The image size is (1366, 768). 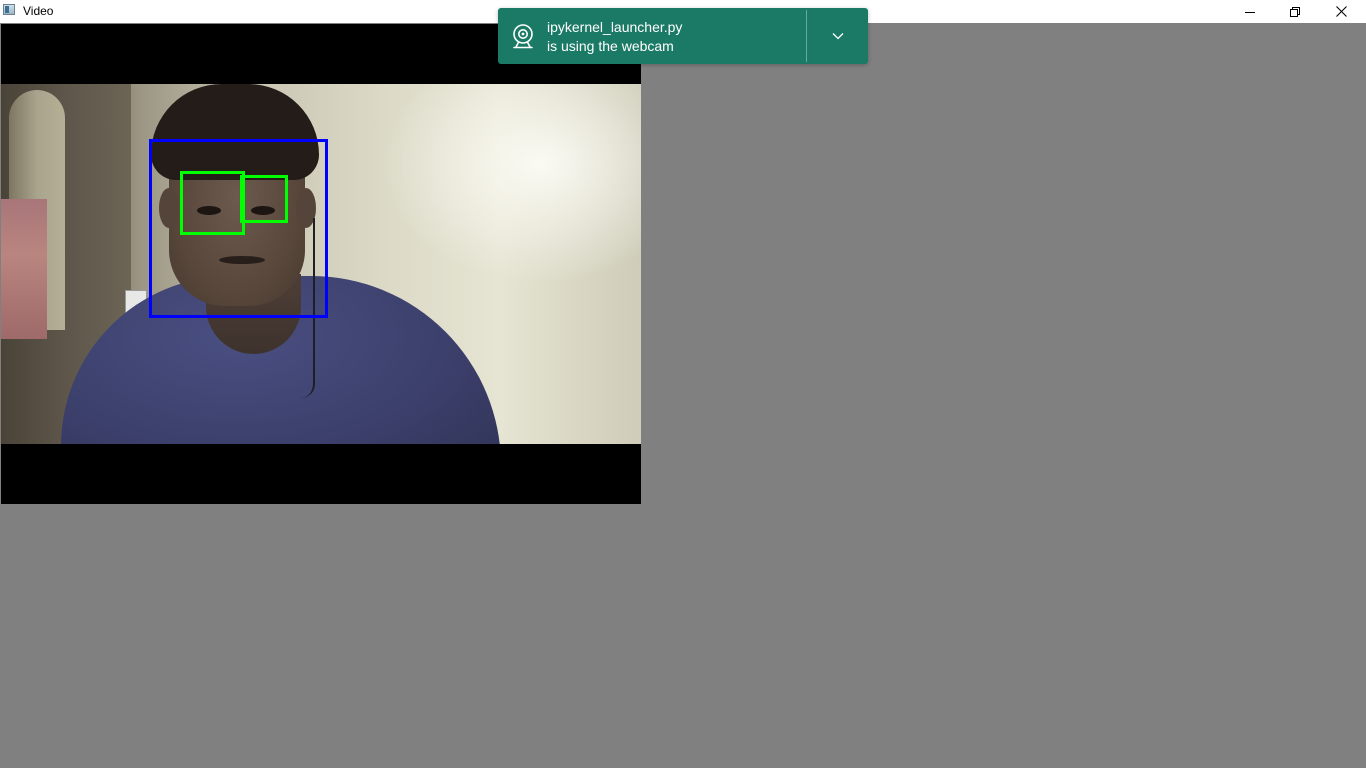 What do you see at coordinates (523, 36) in the screenshot?
I see `webcam-icon` at bounding box center [523, 36].